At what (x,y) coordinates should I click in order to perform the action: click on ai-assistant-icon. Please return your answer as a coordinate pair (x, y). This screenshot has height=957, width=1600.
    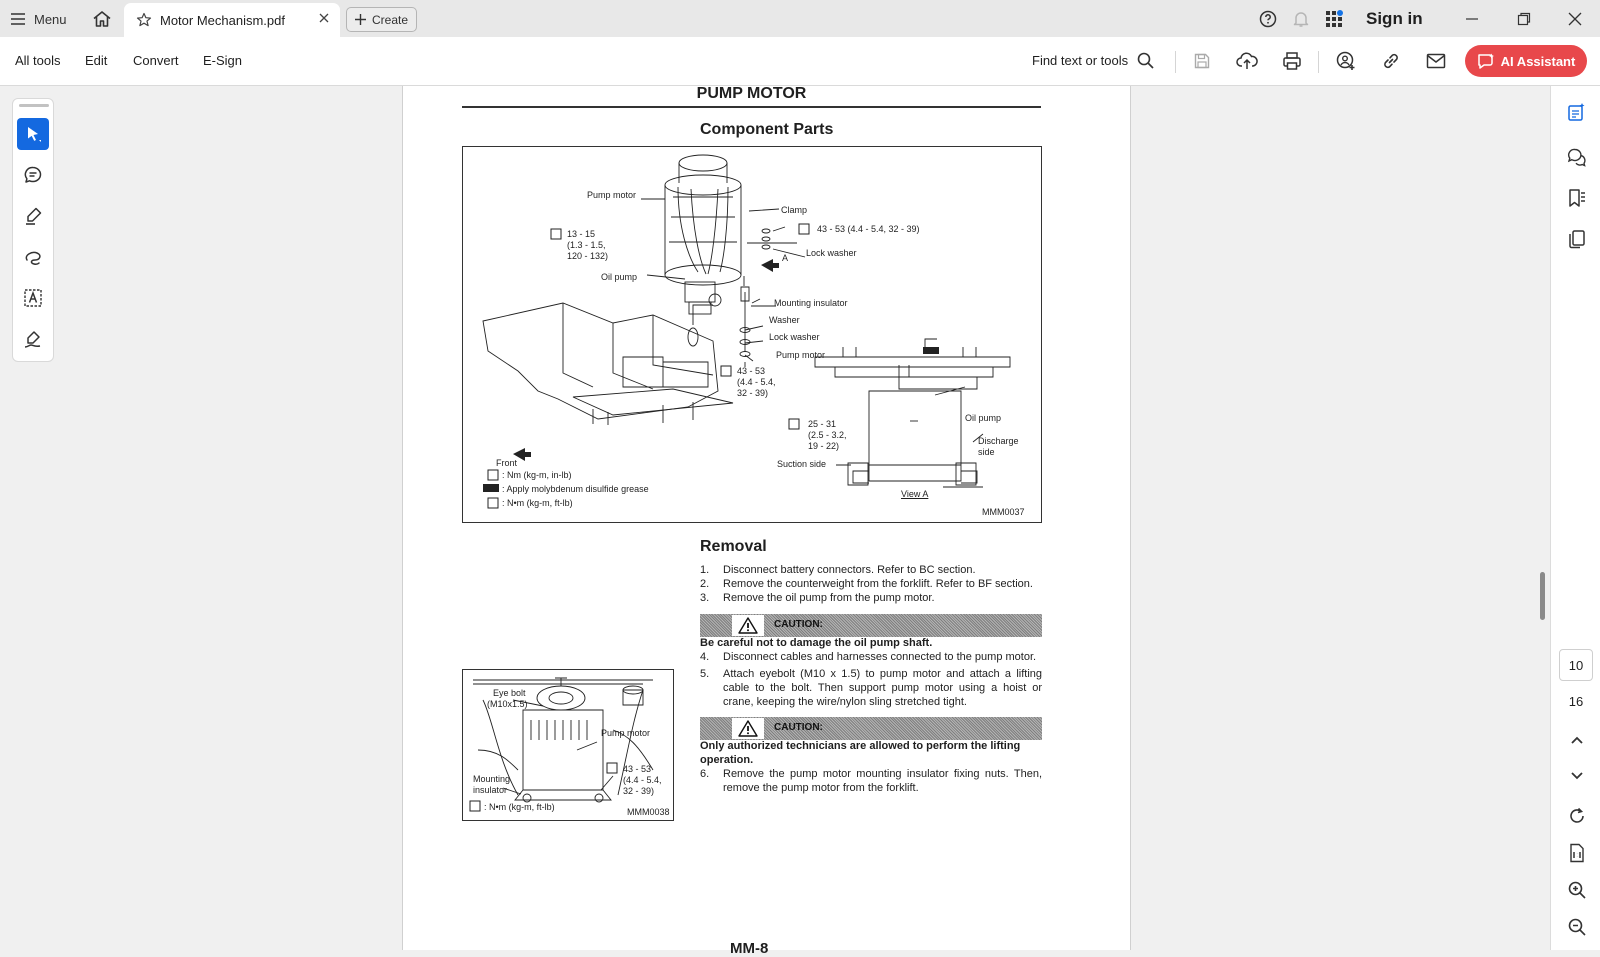
    Looking at the image, I should click on (1485, 61).